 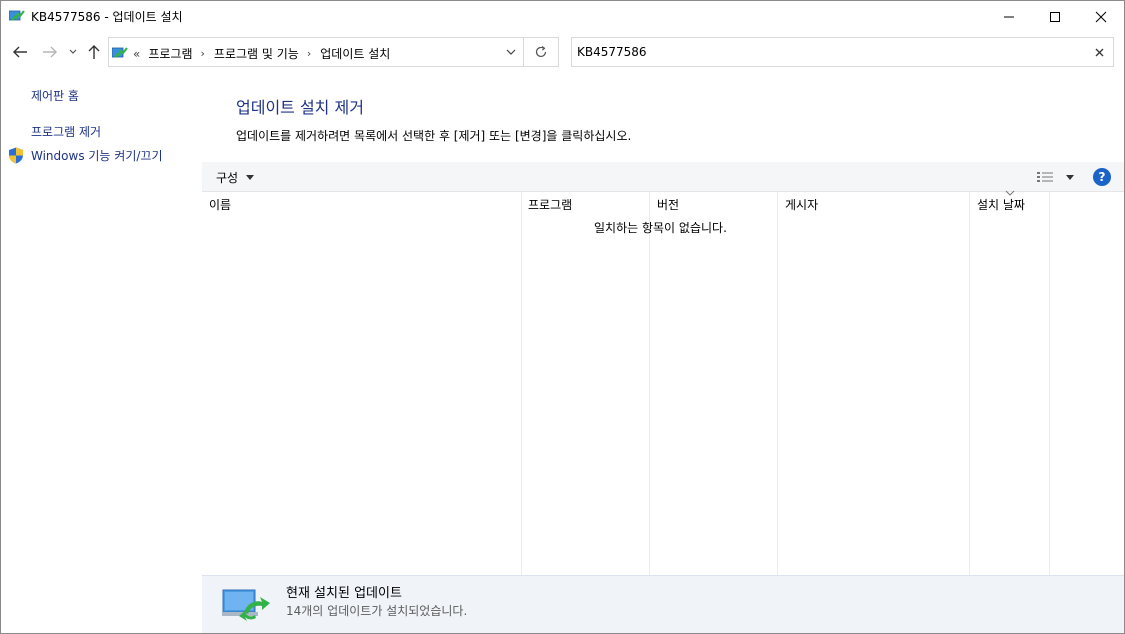 I want to click on details-subtitle: 14개의 업데이트가 설치되었습니다., so click(x=377, y=611).